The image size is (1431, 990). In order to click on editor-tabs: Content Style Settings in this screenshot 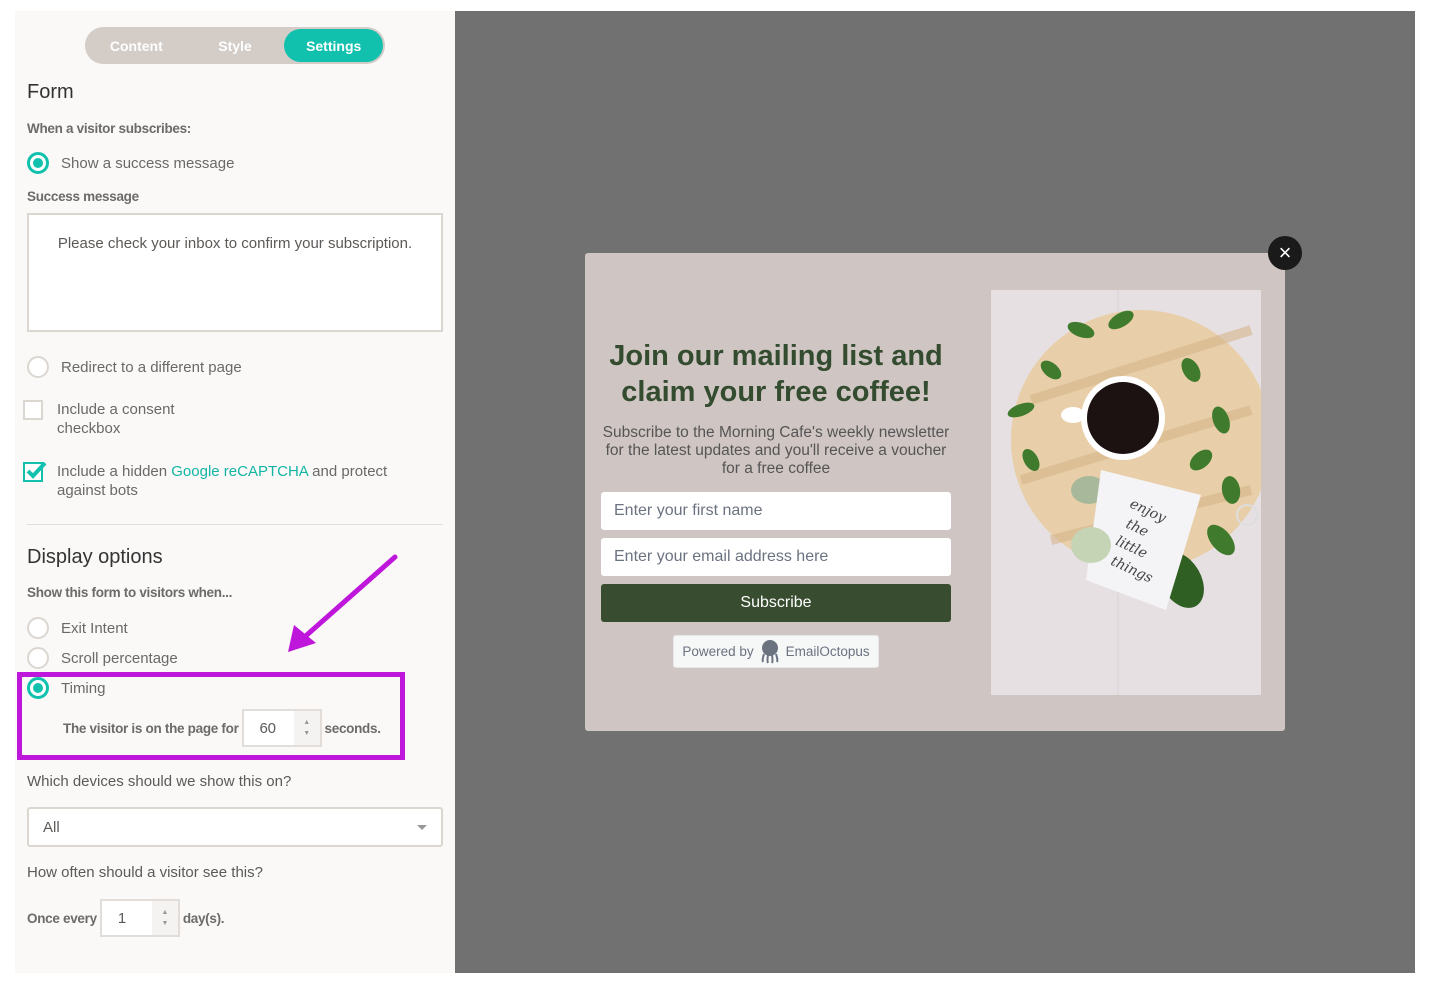, I will do `click(235, 45)`.